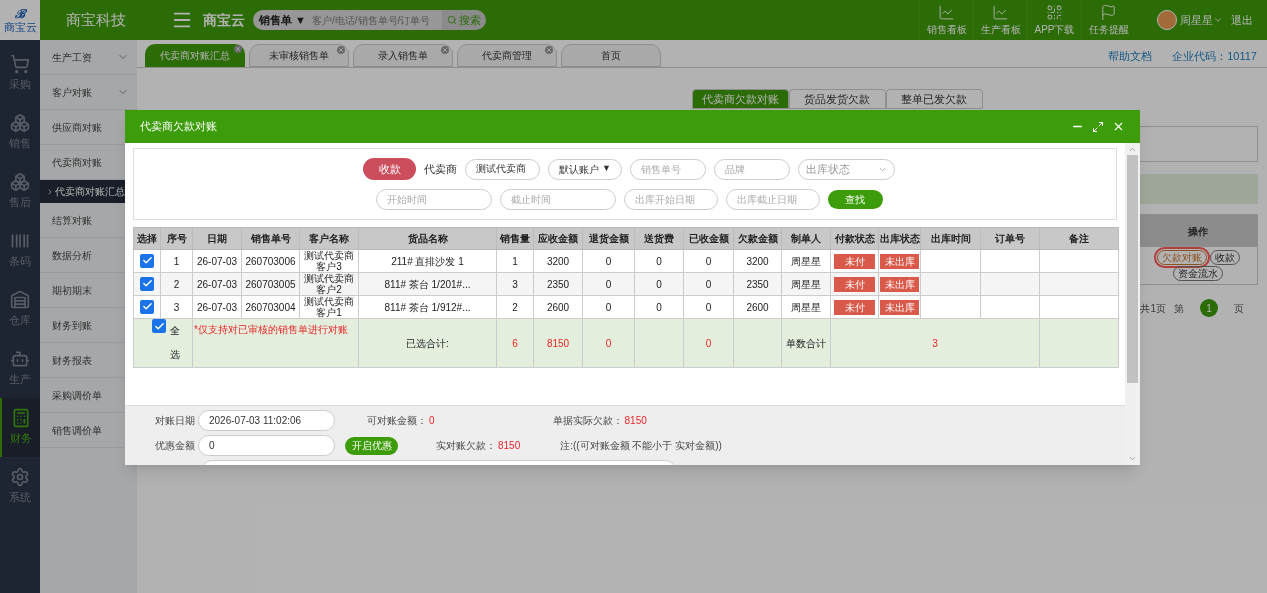  Describe the element at coordinates (20, 300) in the screenshot. I see `warehouse-icon` at that location.